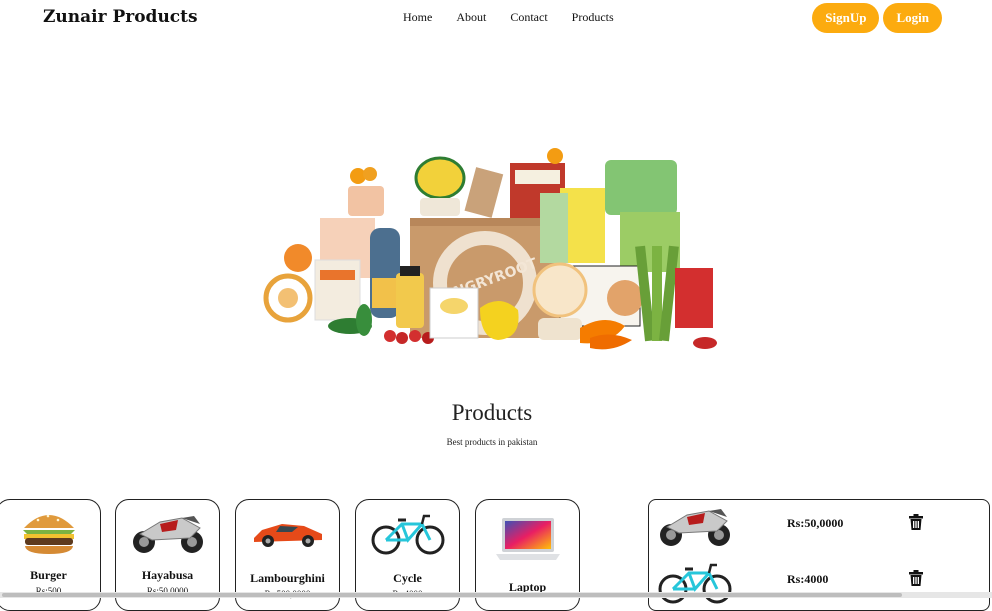  I want to click on nav-menu: Home About Contact Products, so click(508, 17).